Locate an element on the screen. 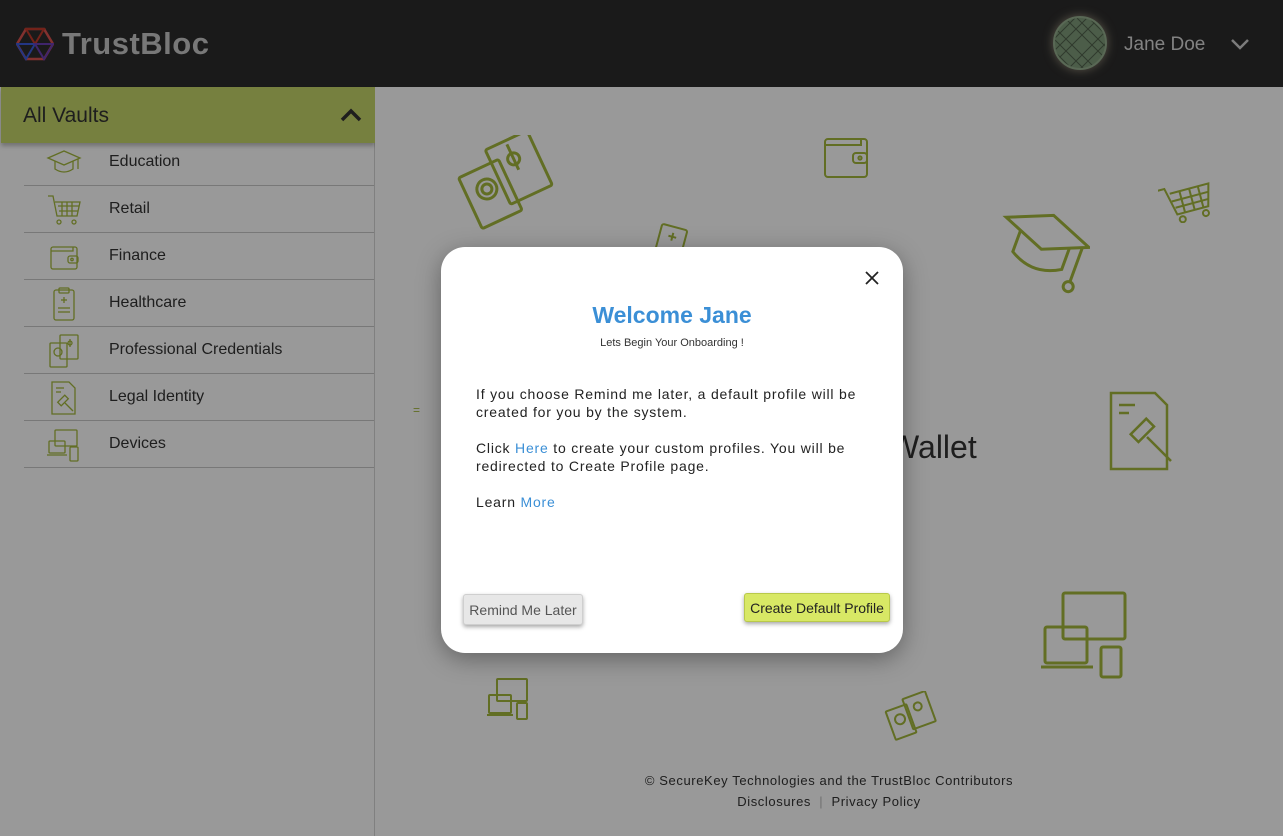 This screenshot has height=836, width=1283. dialog-paragraph: Learn More is located at coordinates (676, 502).